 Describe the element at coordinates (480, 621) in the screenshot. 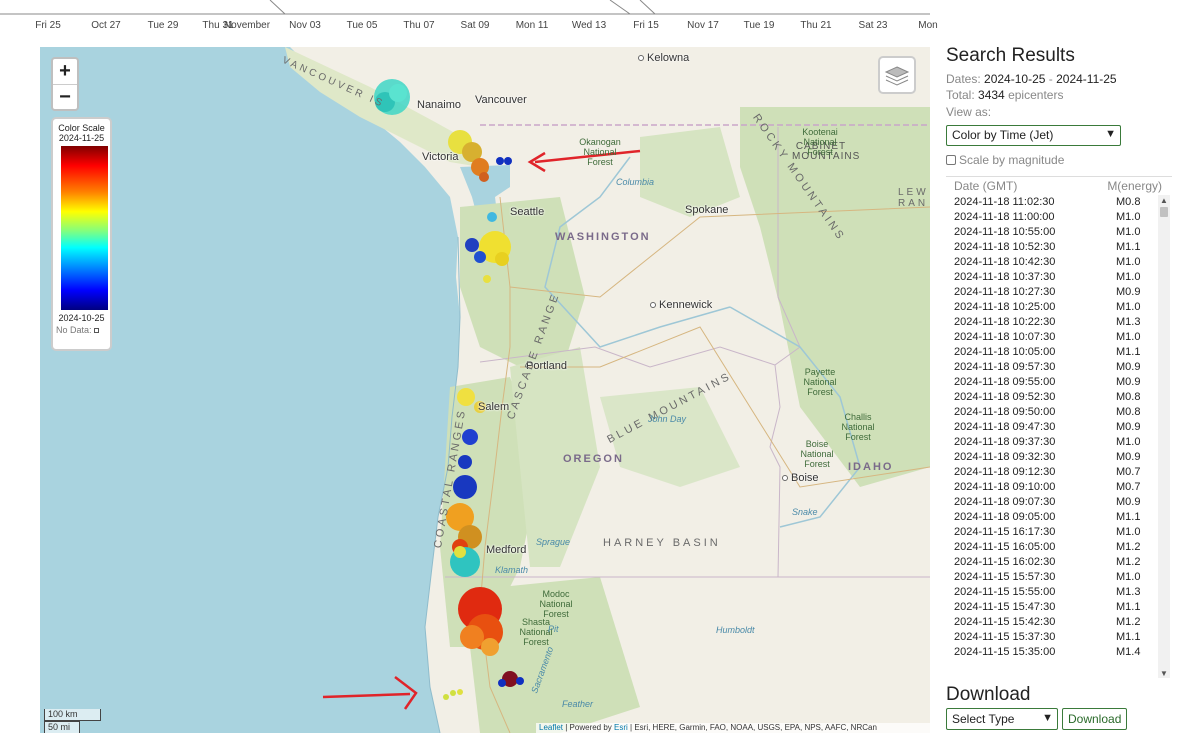

I see `quake-cluster-shasta` at that location.